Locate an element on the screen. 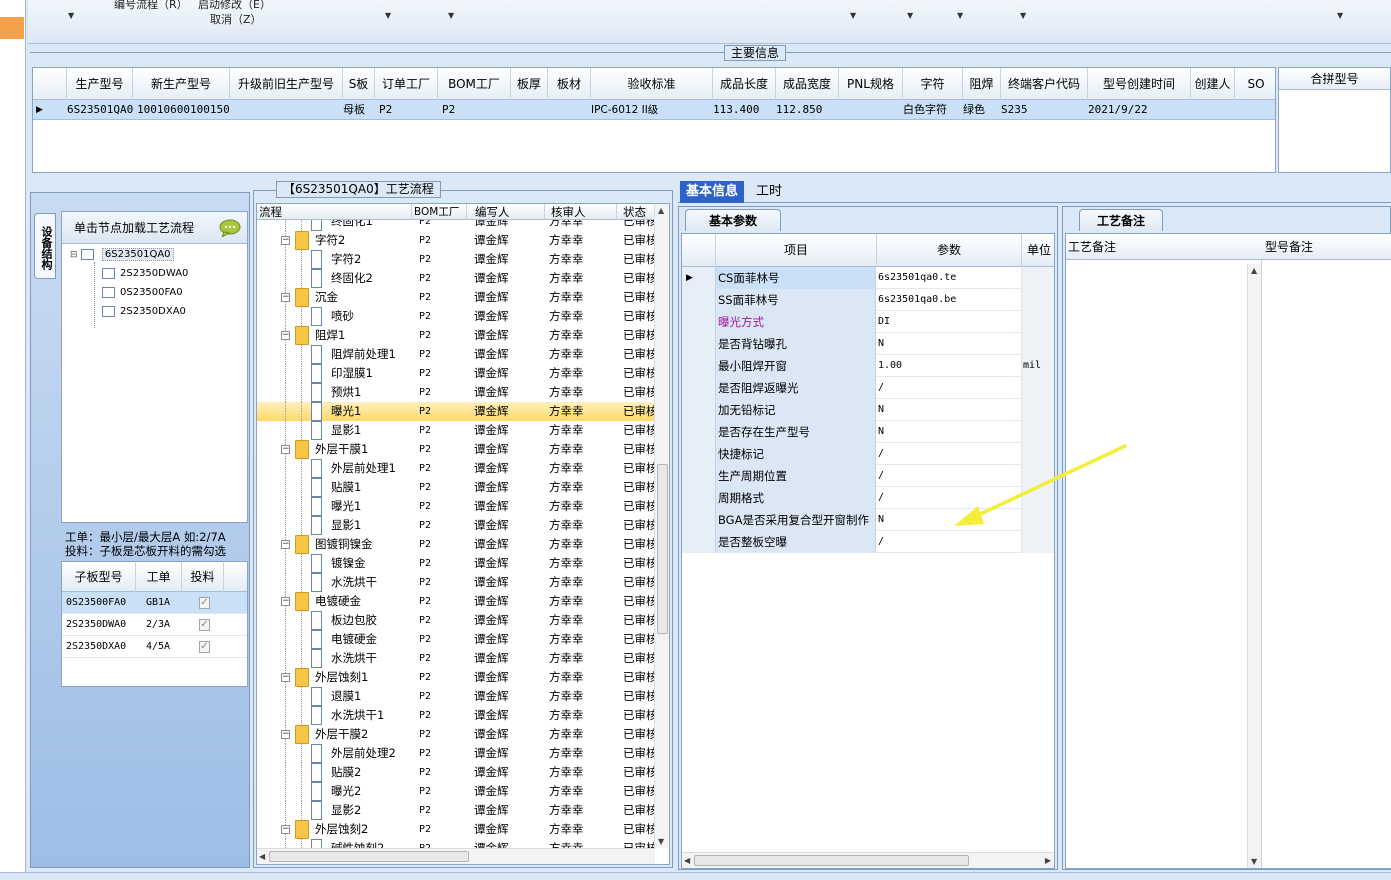 This screenshot has height=880, width=1391. table-row: 0S23500FA0 GB1A ✓ is located at coordinates (154, 603).